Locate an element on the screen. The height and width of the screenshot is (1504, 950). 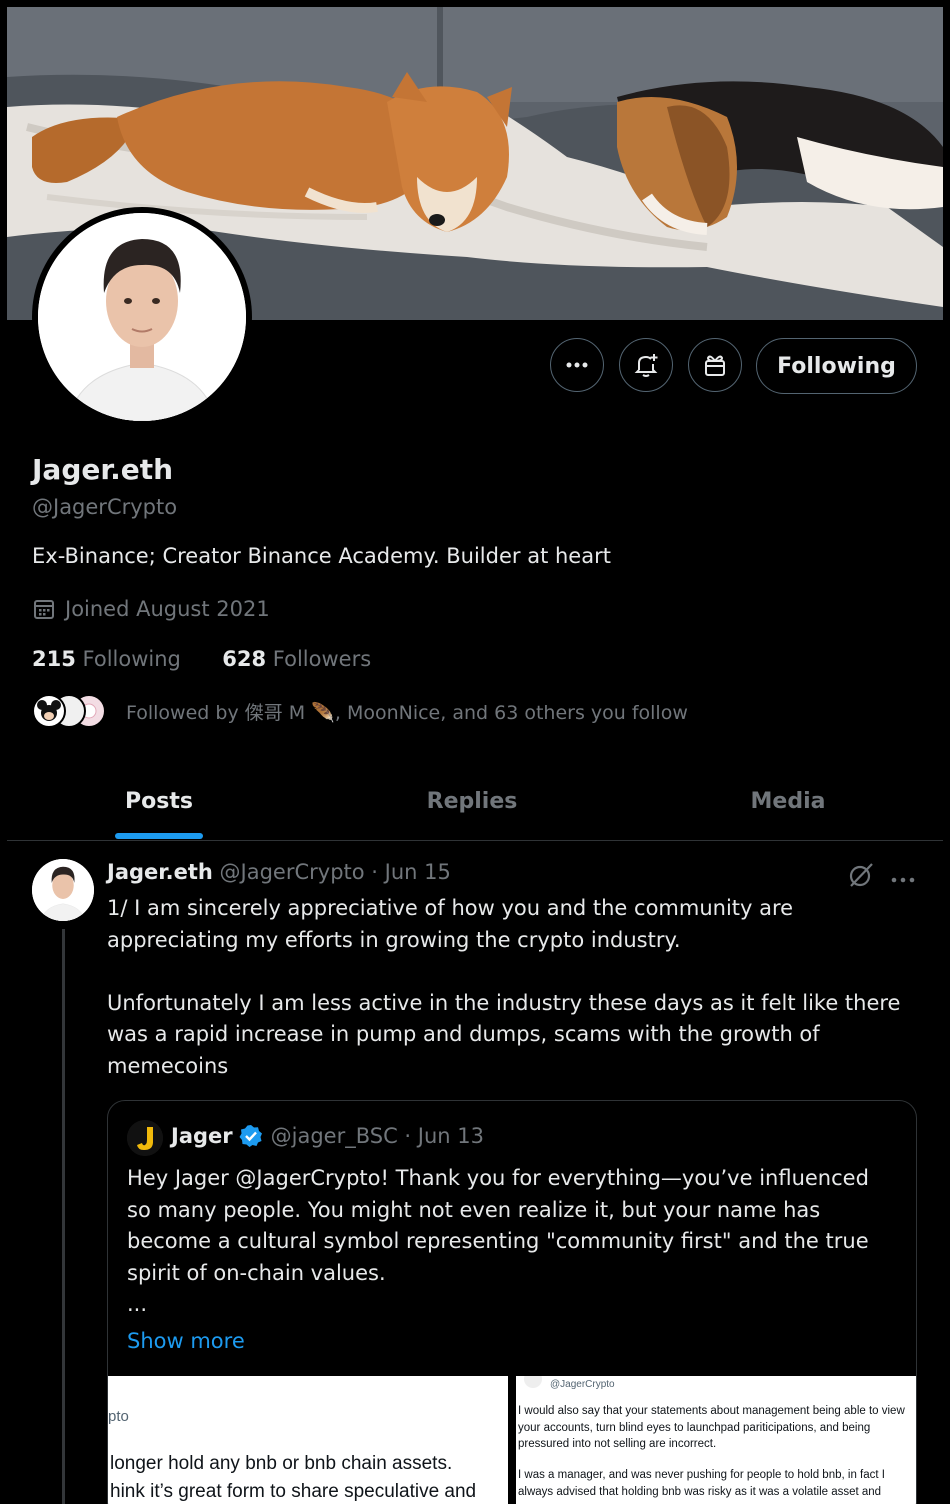
thread-line is located at coordinates (63, 1216).